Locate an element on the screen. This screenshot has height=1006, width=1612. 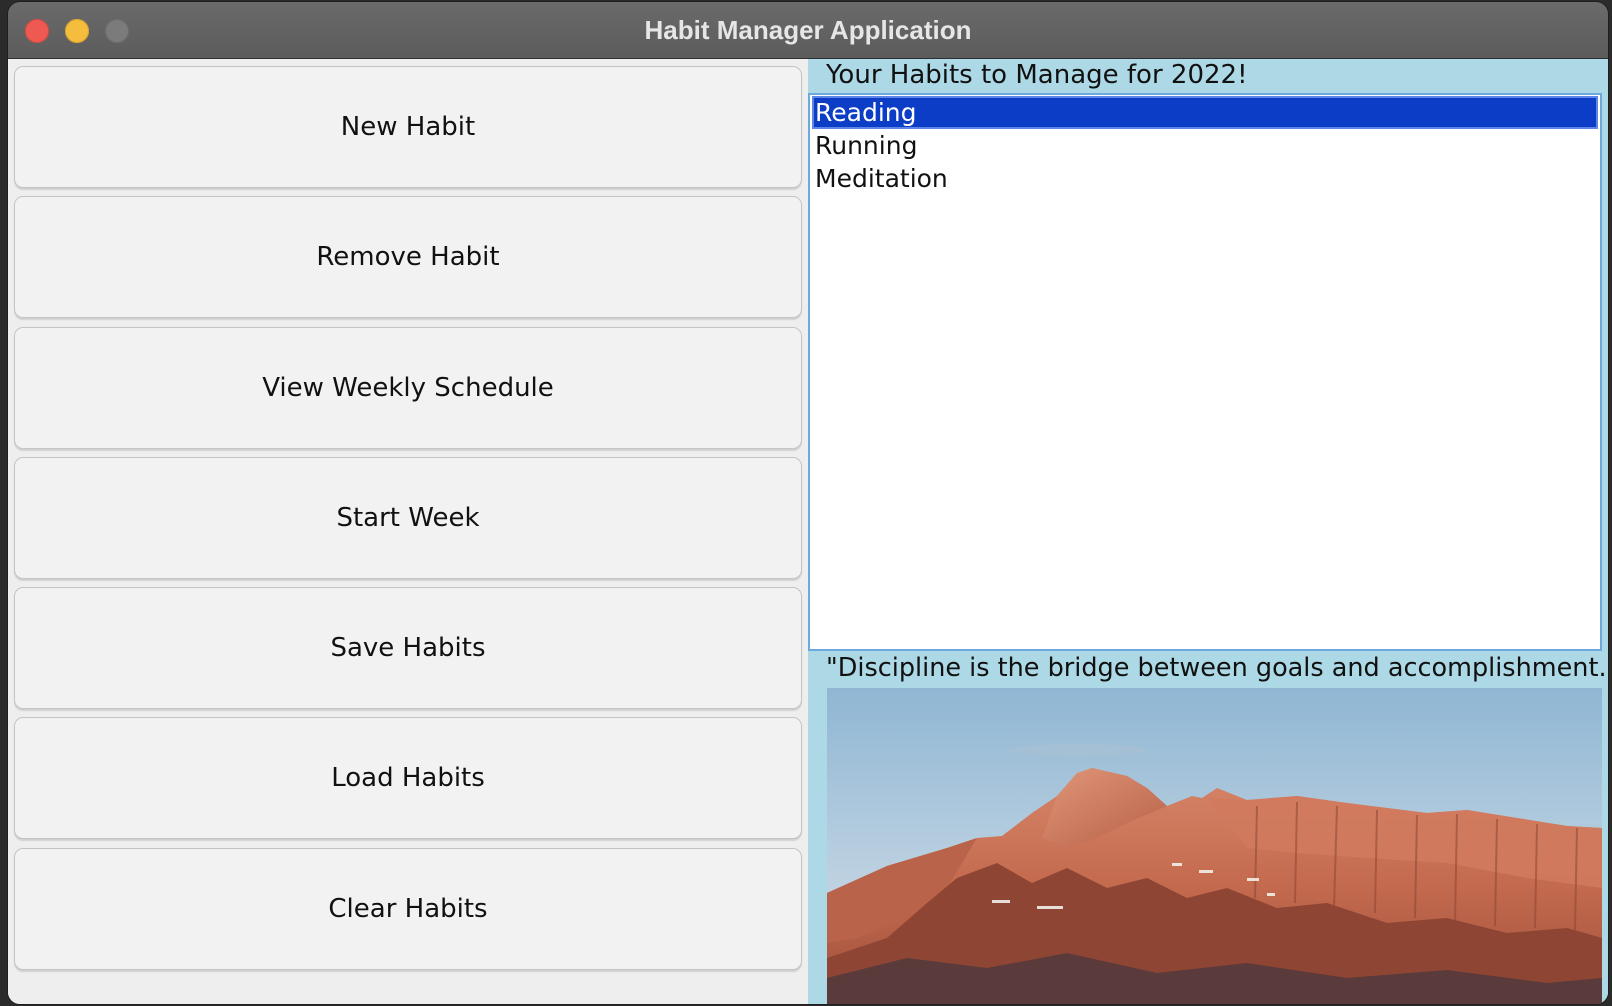
window-title: Habit Manager Application is located at coordinates (808, 30).